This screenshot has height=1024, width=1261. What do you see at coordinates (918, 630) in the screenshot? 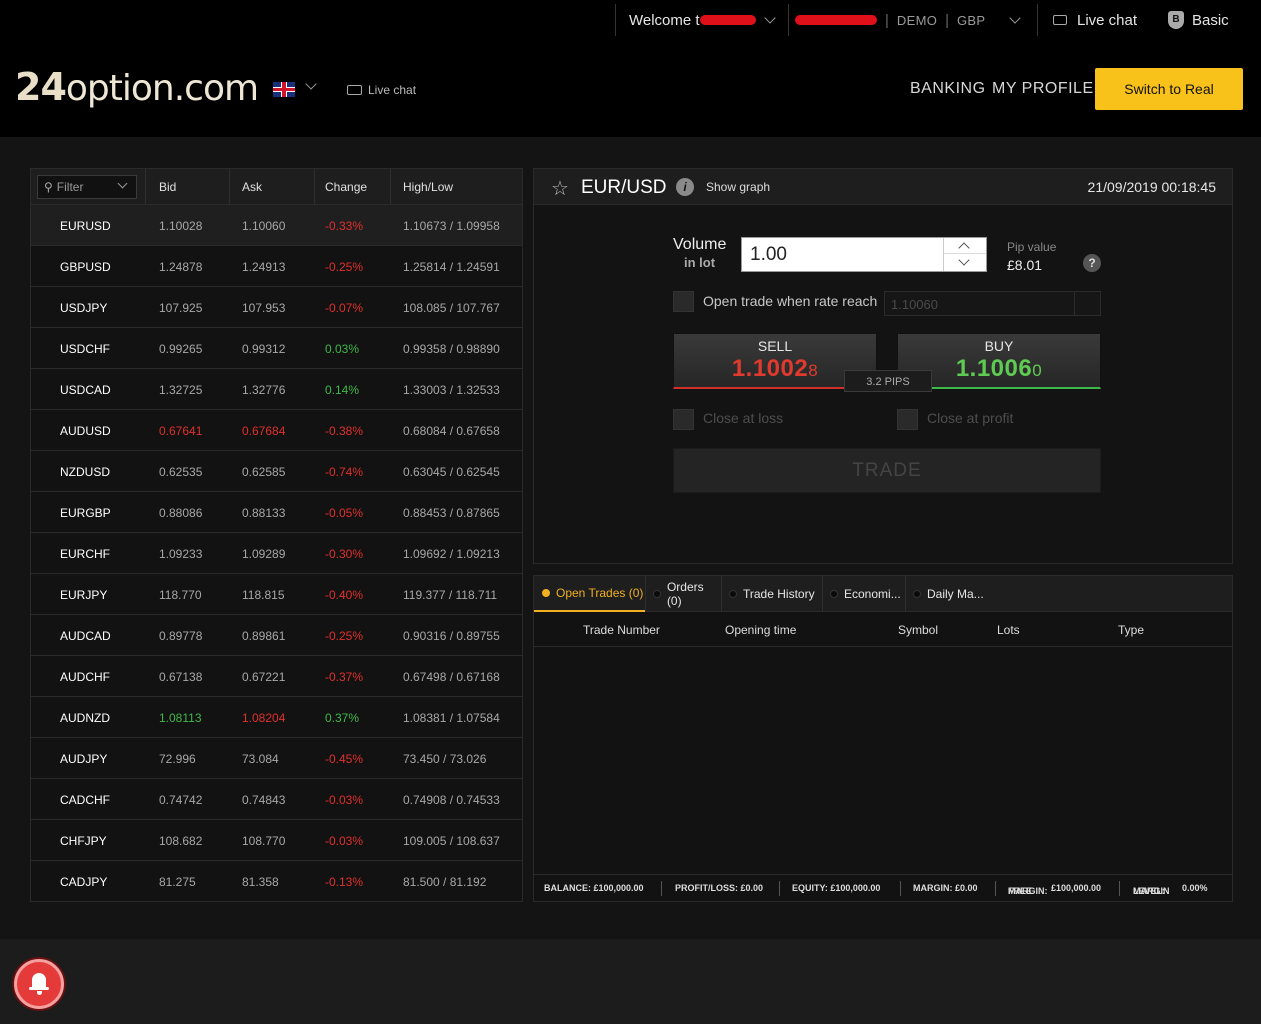
I see `col-symbol: Symbol` at bounding box center [918, 630].